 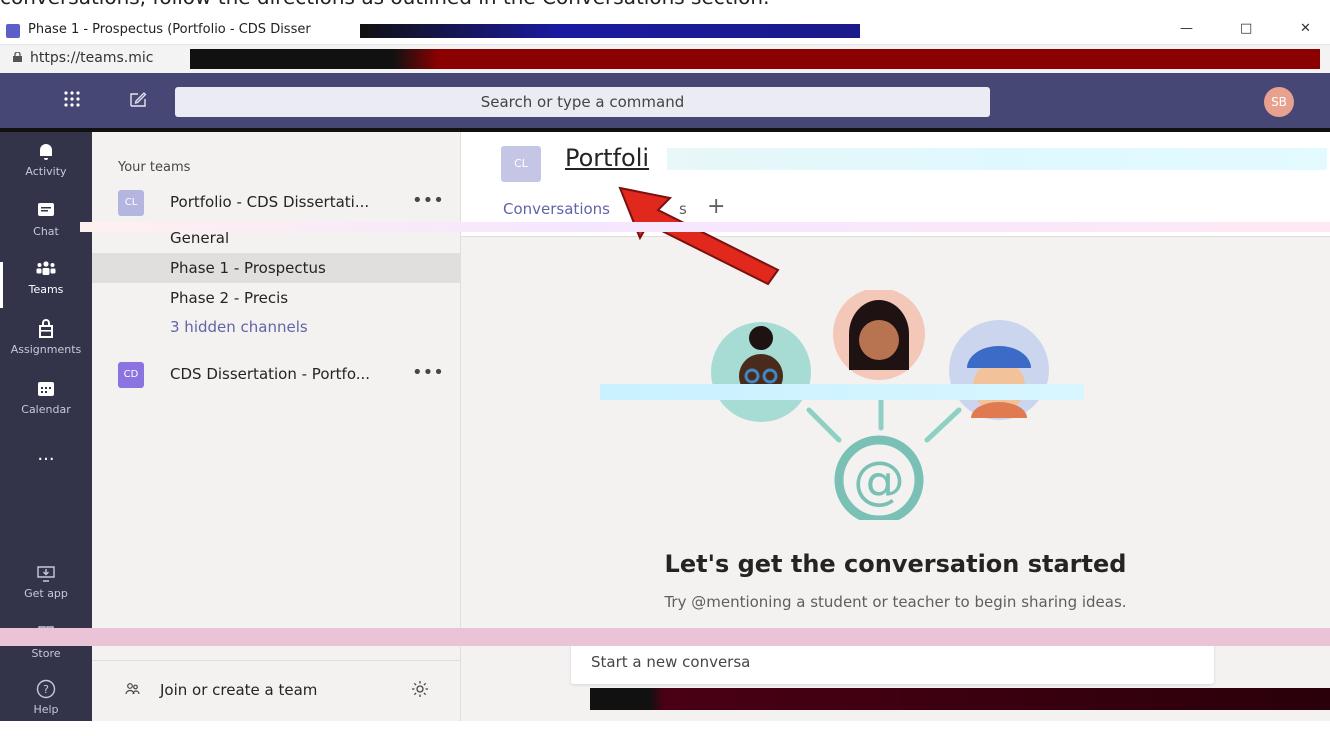 What do you see at coordinates (238, 690) in the screenshot?
I see `join-or-create-team-link: Join or create a team` at bounding box center [238, 690].